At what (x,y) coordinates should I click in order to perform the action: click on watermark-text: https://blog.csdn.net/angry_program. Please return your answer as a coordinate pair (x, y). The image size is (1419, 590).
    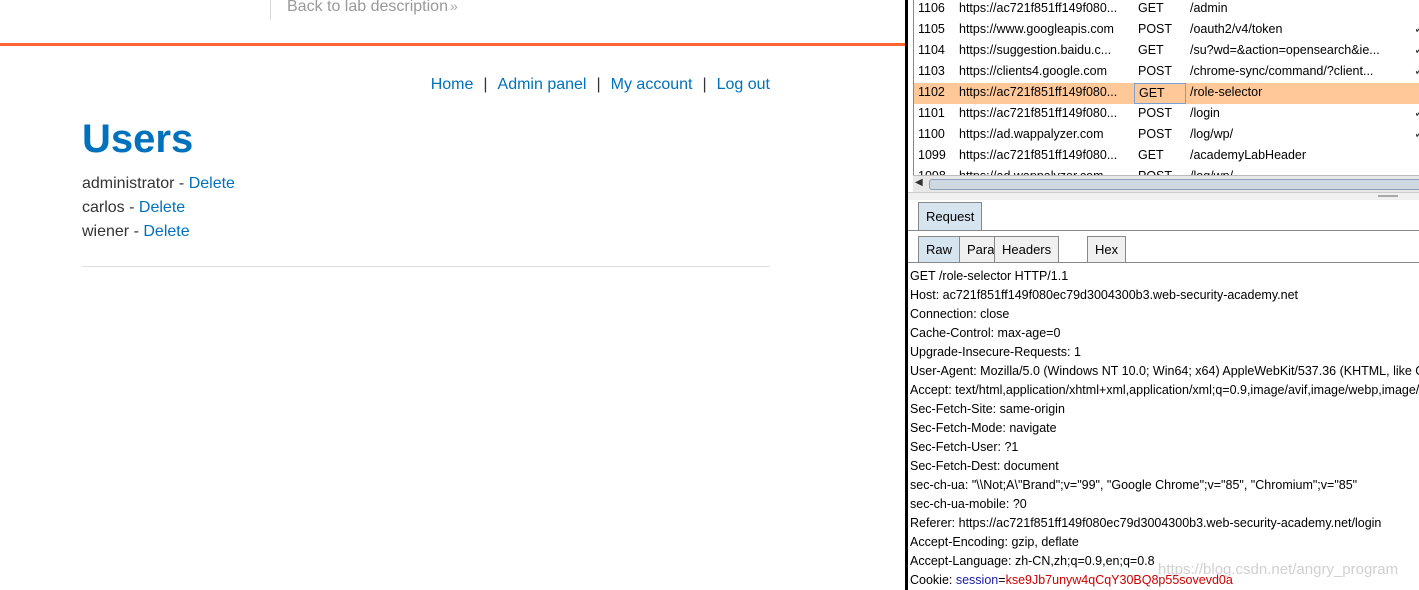
    Looking at the image, I should click on (1278, 569).